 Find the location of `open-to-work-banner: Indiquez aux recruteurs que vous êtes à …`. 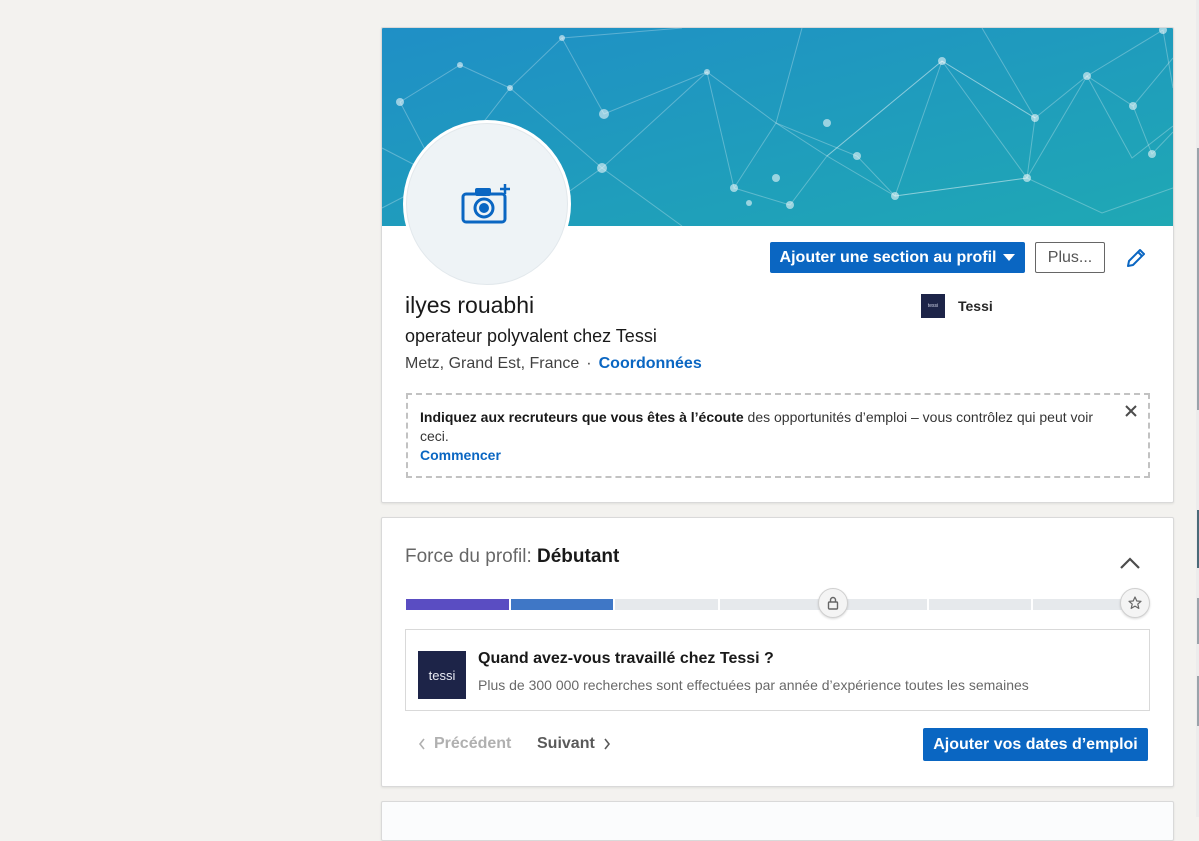

open-to-work-banner: Indiquez aux recruteurs que vous êtes à … is located at coordinates (778, 435).